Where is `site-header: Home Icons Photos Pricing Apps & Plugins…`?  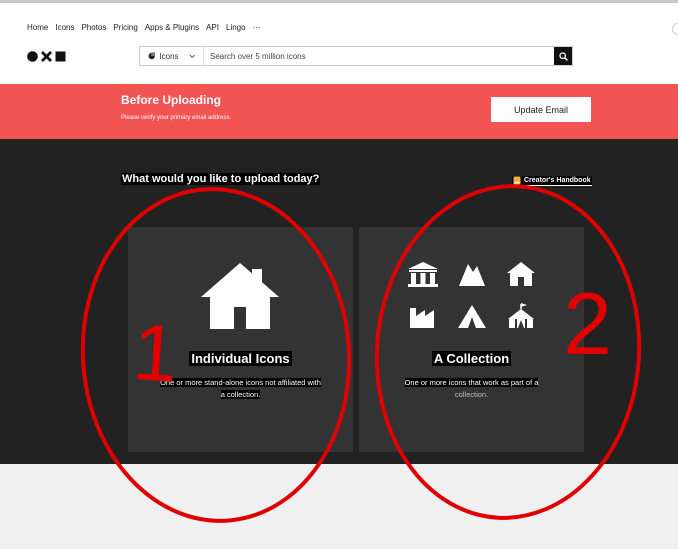
site-header: Home Icons Photos Pricing Apps & Plugins… is located at coordinates (339, 43).